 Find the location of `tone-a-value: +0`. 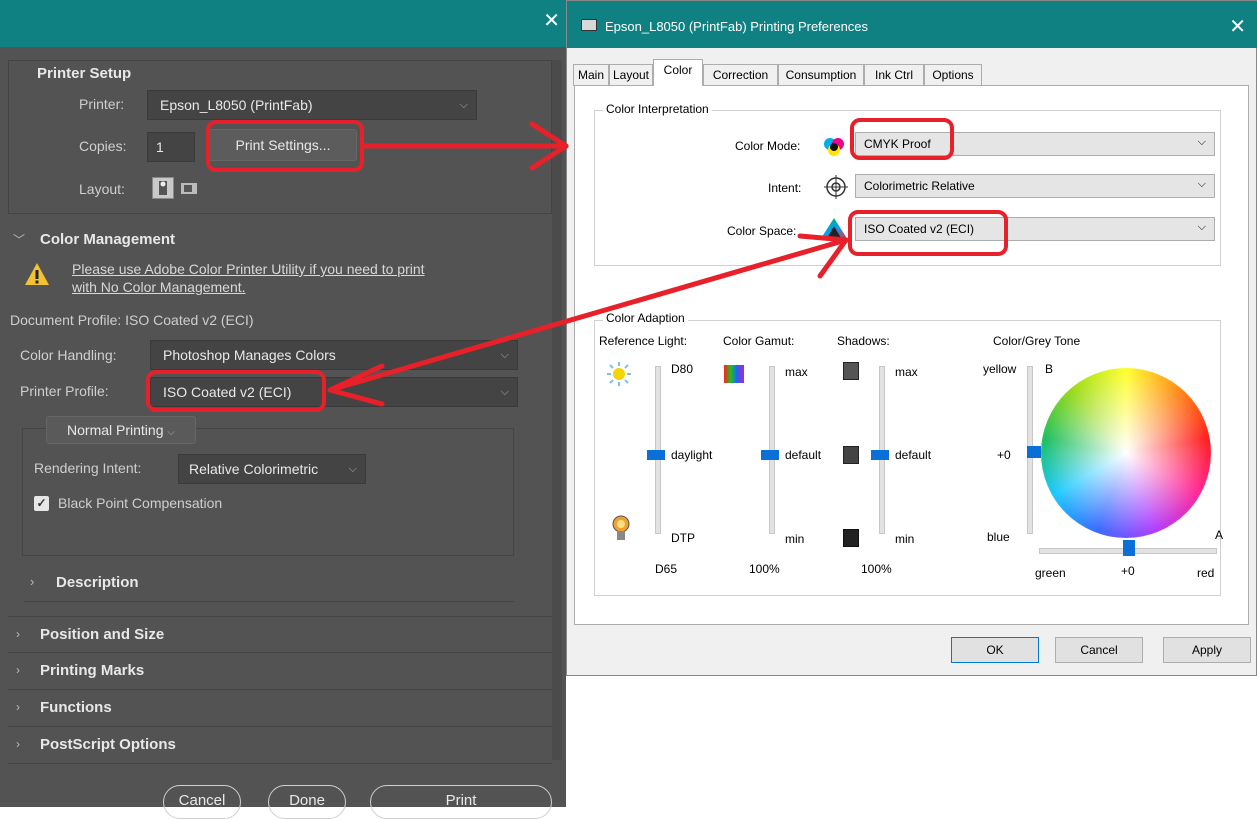

tone-a-value: +0 is located at coordinates (1128, 571).